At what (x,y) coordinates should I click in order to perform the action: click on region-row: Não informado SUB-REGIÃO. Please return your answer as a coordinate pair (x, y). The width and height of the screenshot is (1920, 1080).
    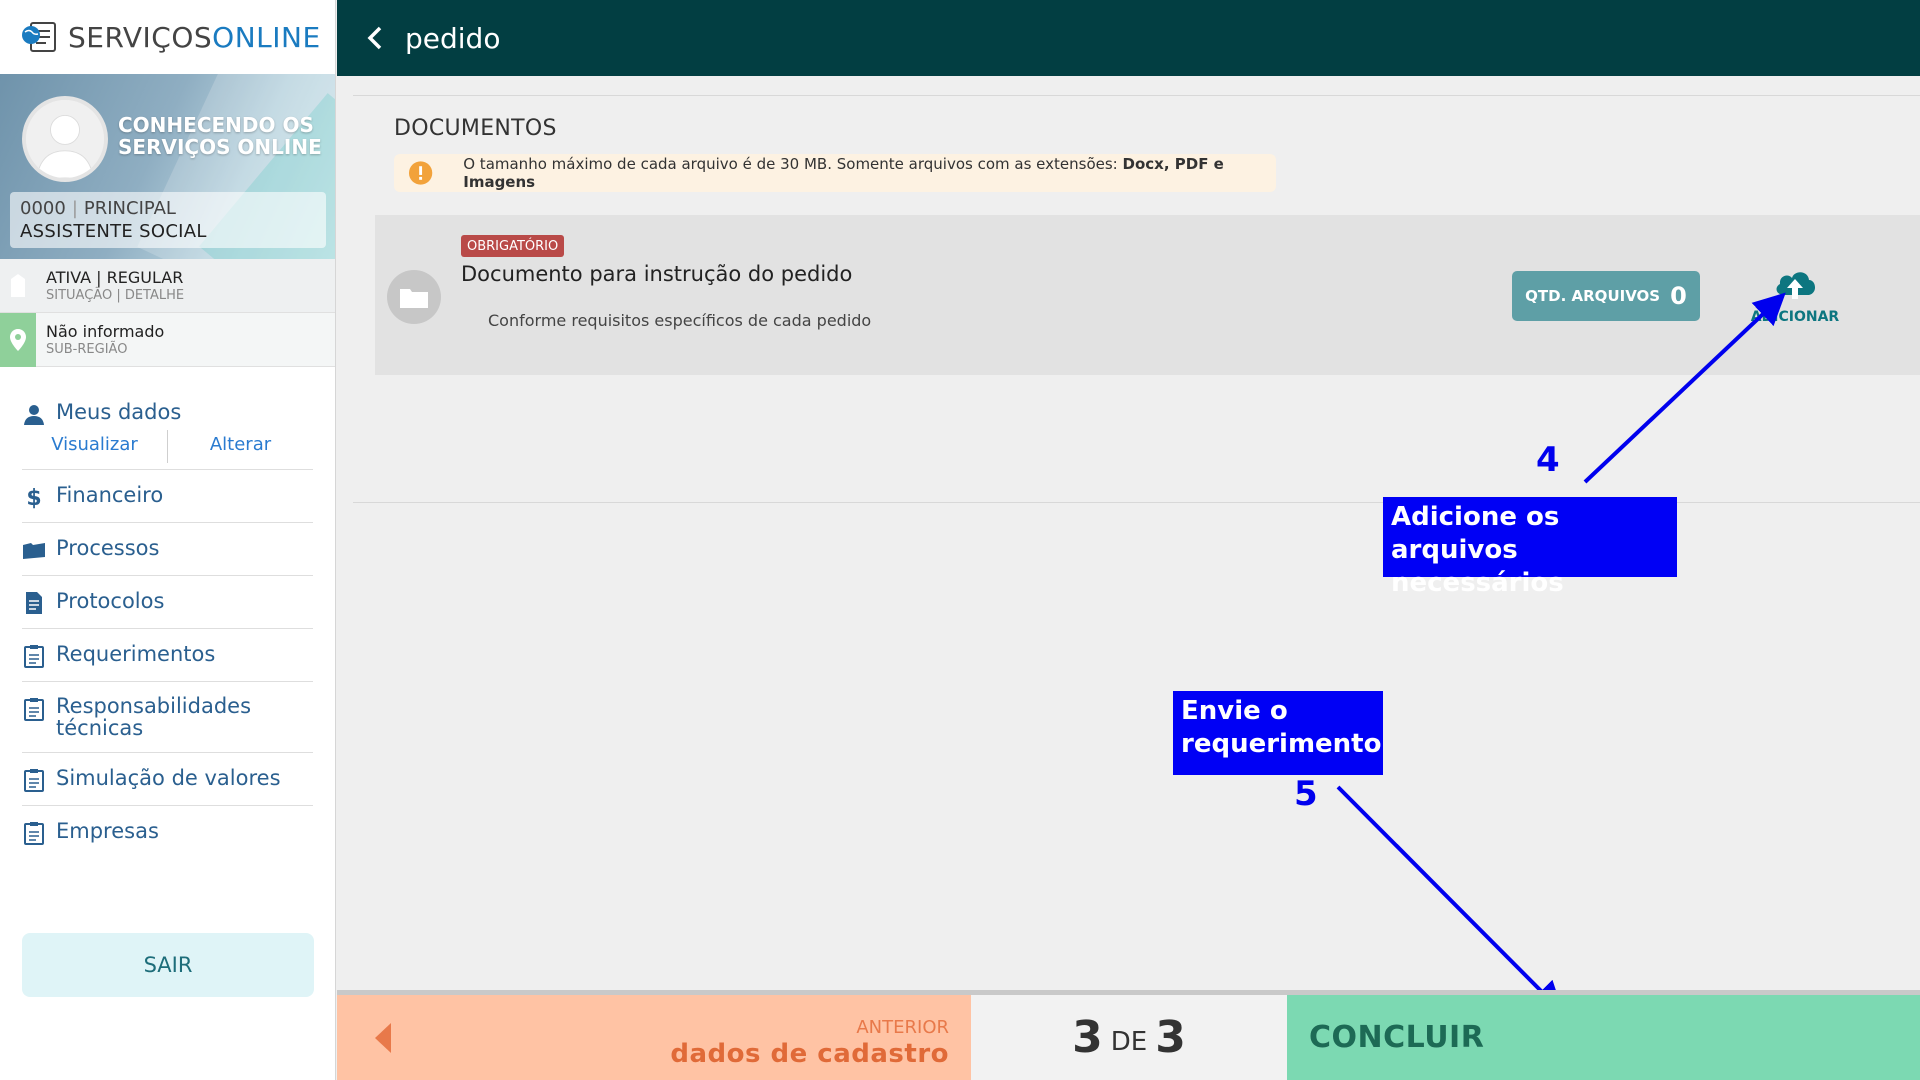
    Looking at the image, I should click on (167, 339).